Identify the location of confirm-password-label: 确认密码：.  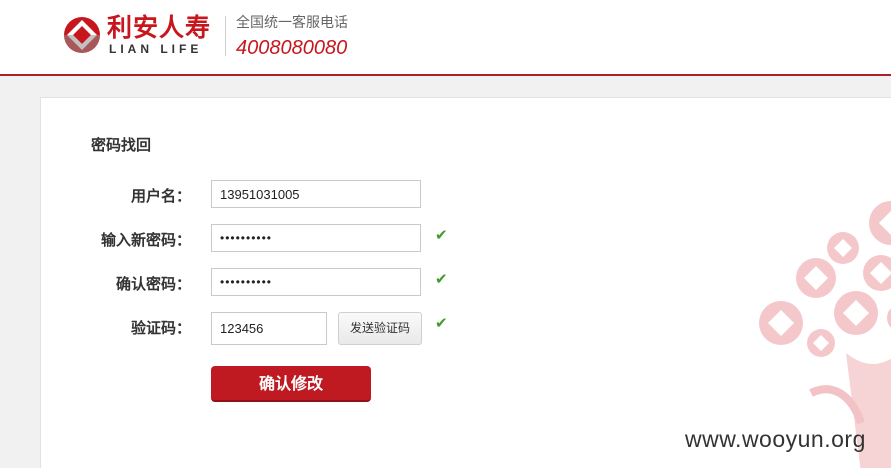
(153, 284).